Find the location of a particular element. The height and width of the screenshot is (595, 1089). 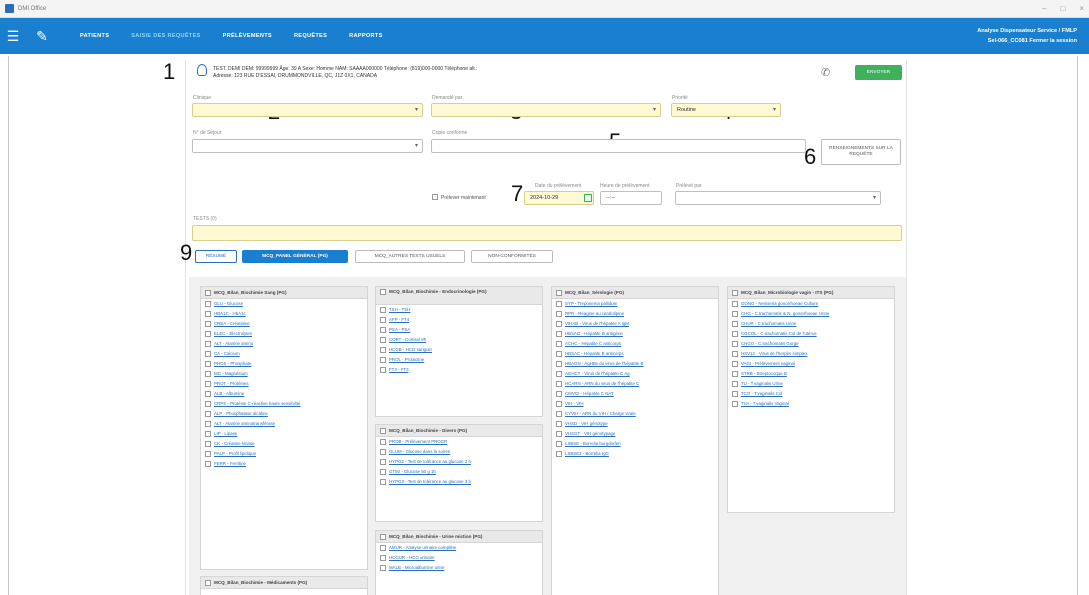

test-label: ELEC - Électrolytes is located at coordinates (233, 334).